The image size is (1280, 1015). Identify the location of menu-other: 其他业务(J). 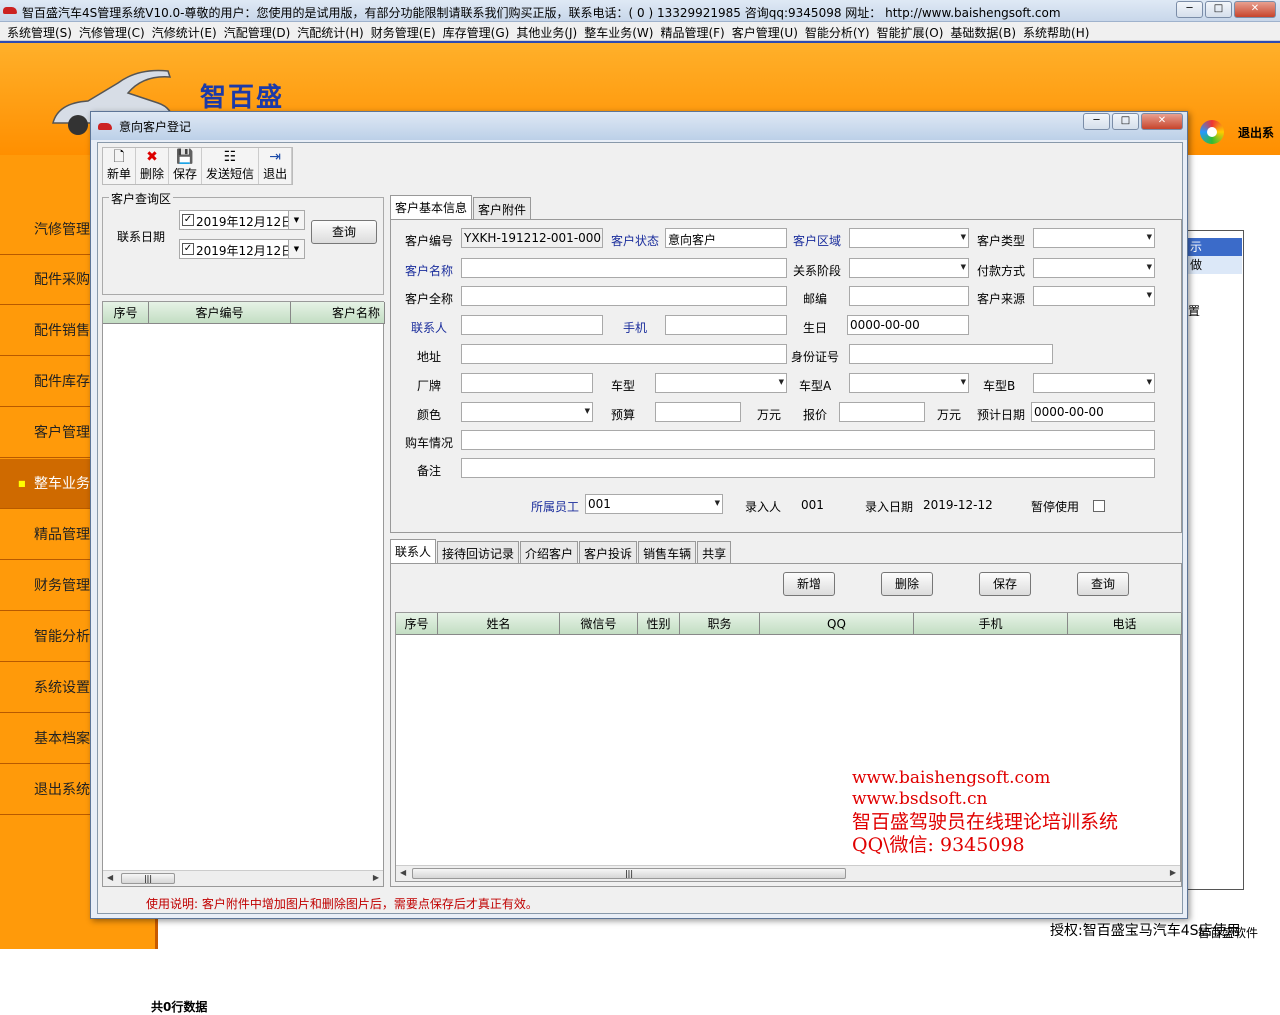
(550, 31).